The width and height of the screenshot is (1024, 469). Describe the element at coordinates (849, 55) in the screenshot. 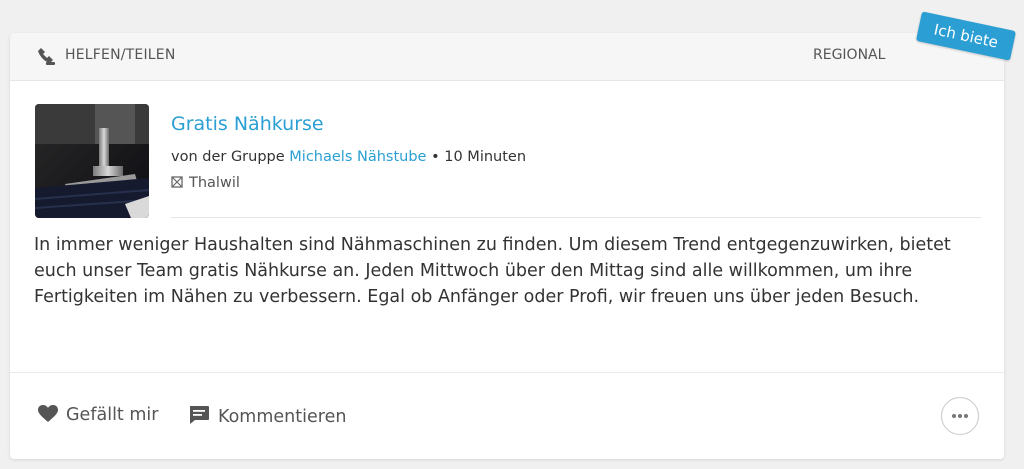

I see `post-region: REGIONAL` at that location.